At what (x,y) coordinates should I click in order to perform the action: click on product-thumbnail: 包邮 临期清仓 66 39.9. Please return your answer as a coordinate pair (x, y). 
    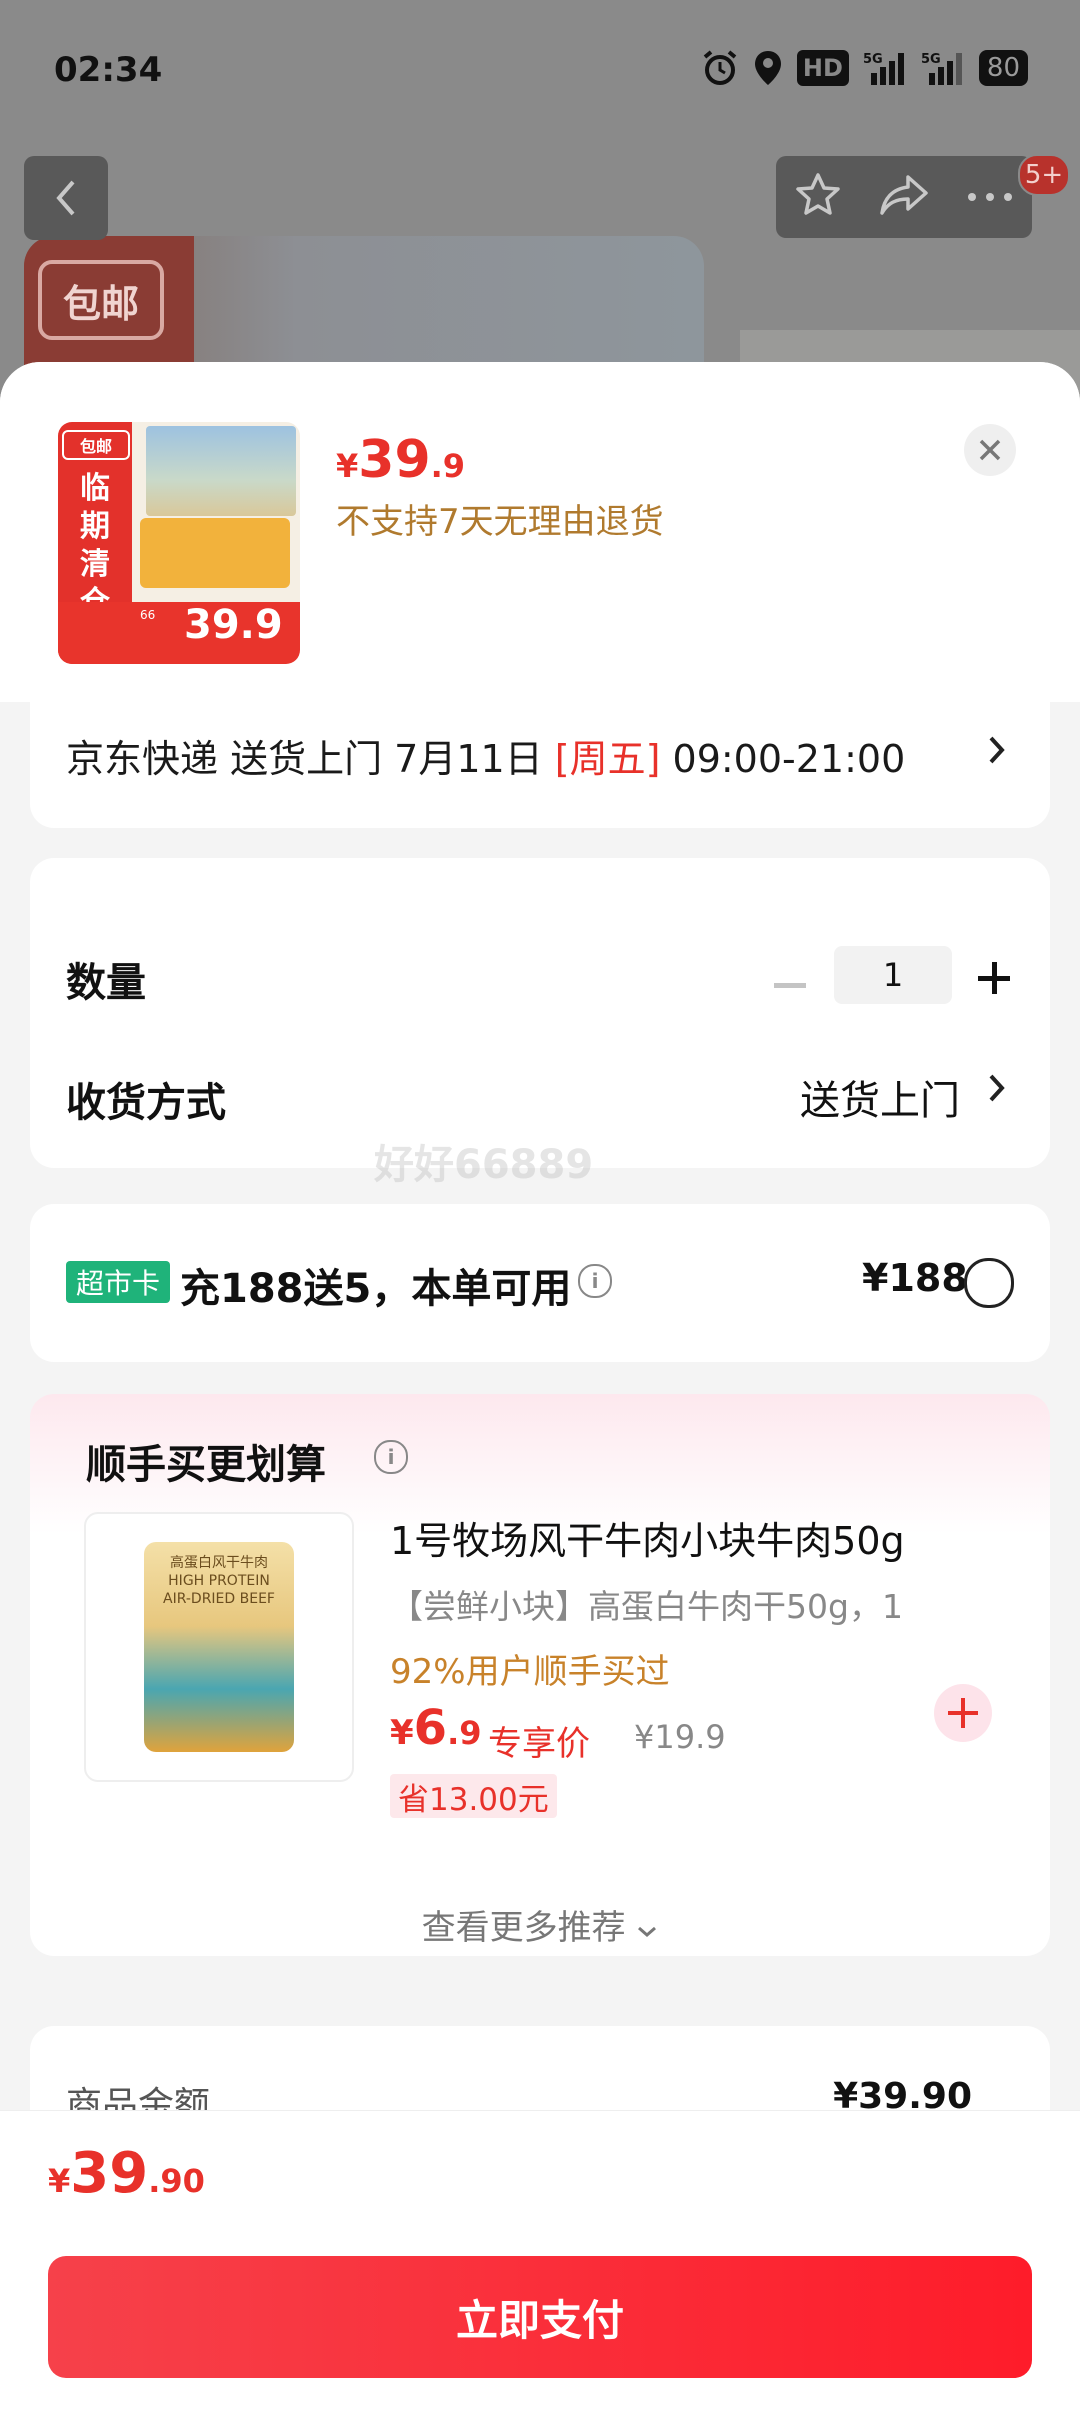
    Looking at the image, I should click on (179, 543).